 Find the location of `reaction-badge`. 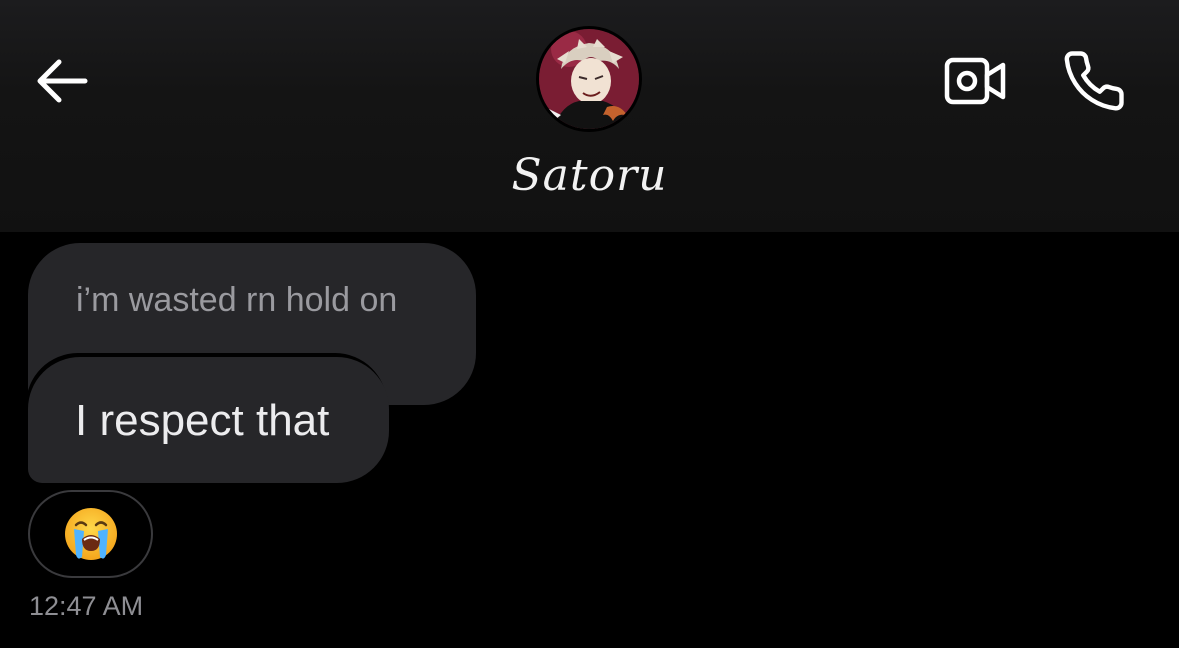

reaction-badge is located at coordinates (90, 534).